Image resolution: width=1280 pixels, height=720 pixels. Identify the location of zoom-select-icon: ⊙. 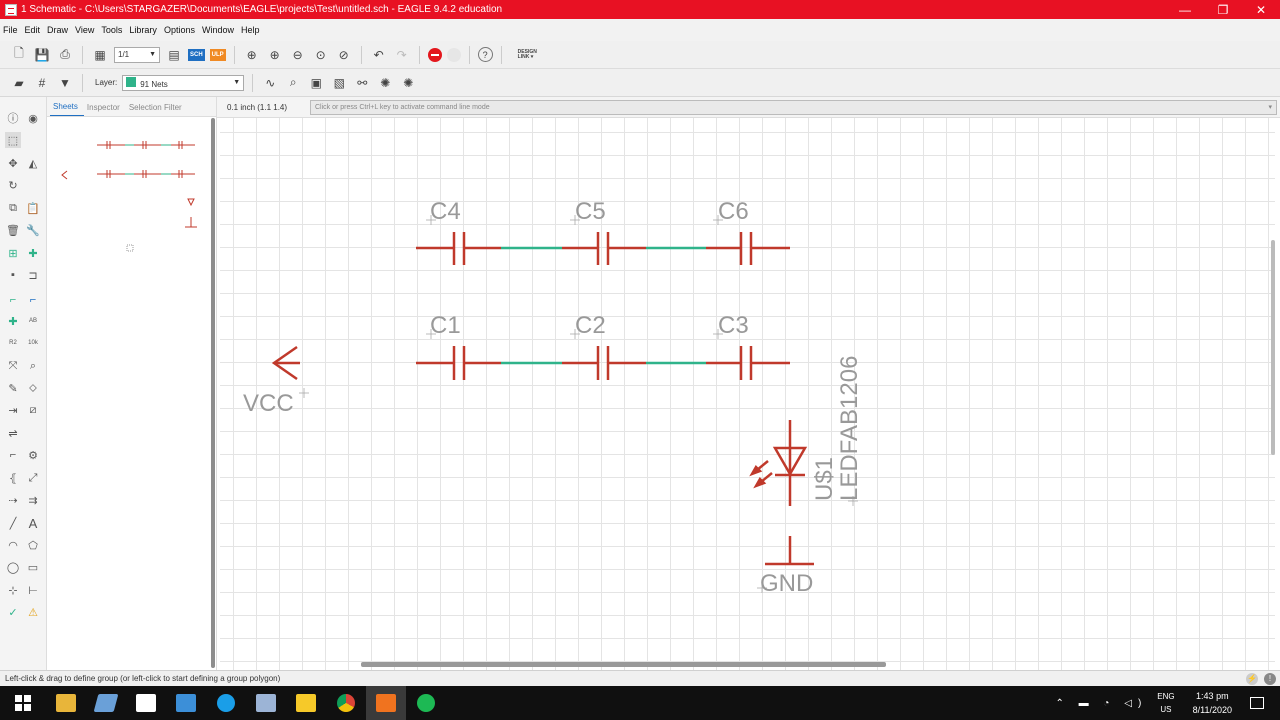
(321, 55).